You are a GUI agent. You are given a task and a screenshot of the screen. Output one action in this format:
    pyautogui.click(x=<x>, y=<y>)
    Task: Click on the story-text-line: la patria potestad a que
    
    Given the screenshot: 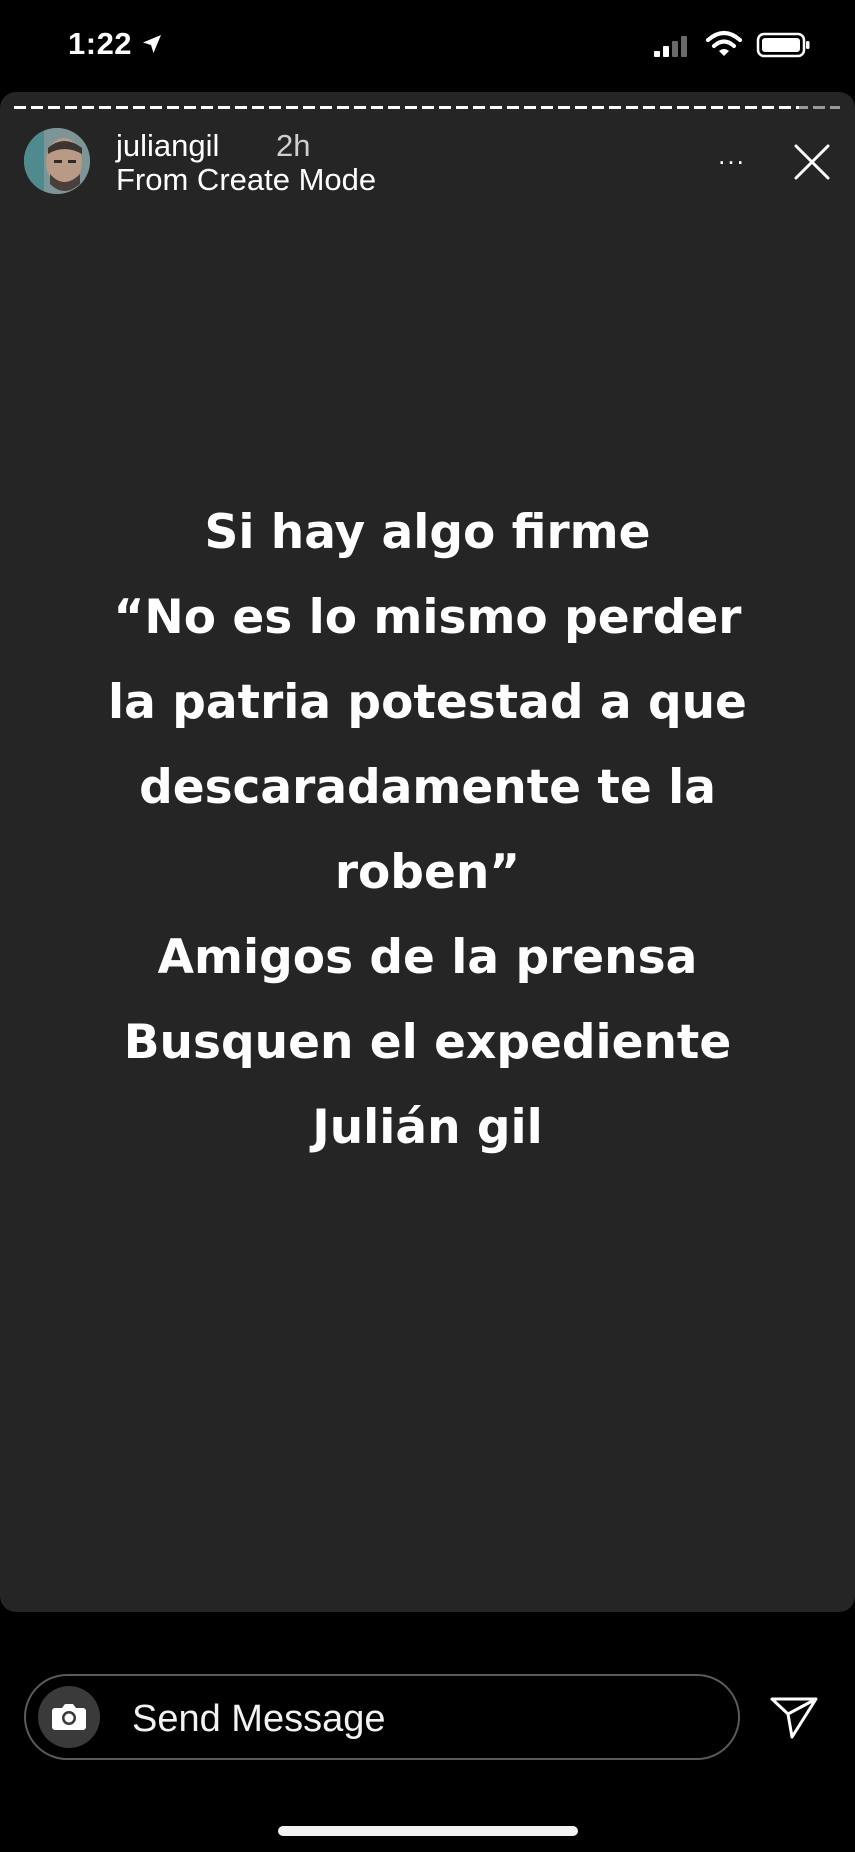 What is the action you would take?
    pyautogui.click(x=427, y=702)
    